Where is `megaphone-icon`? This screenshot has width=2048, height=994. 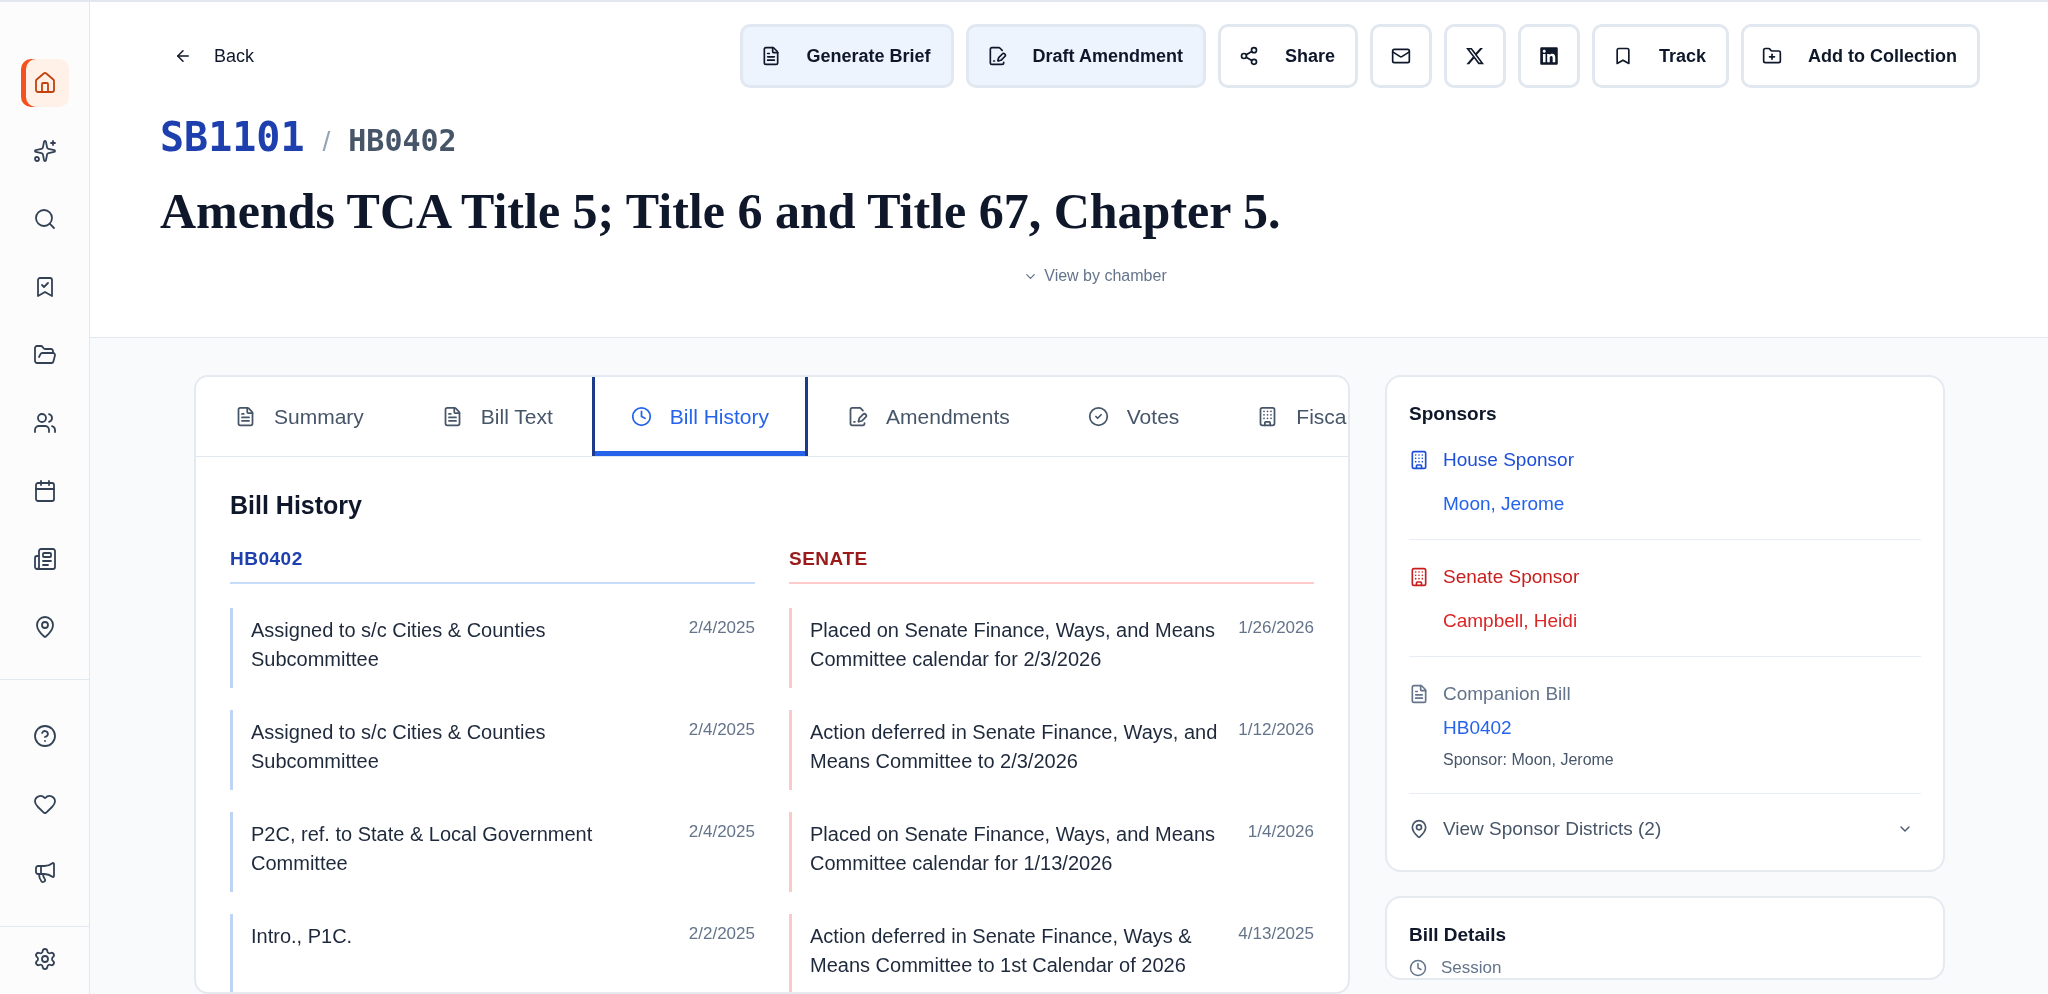 megaphone-icon is located at coordinates (44, 872).